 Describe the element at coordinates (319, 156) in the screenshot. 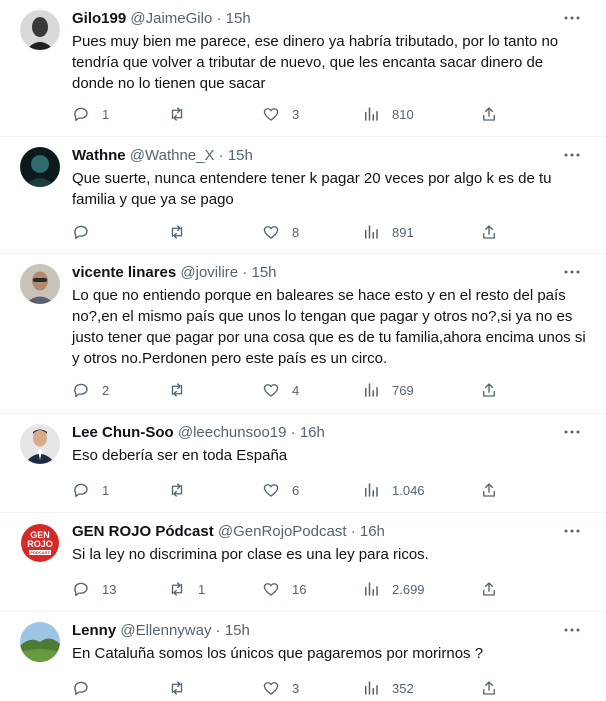

I see `tweet-header: Wathne @Wathne_X · 15h` at that location.